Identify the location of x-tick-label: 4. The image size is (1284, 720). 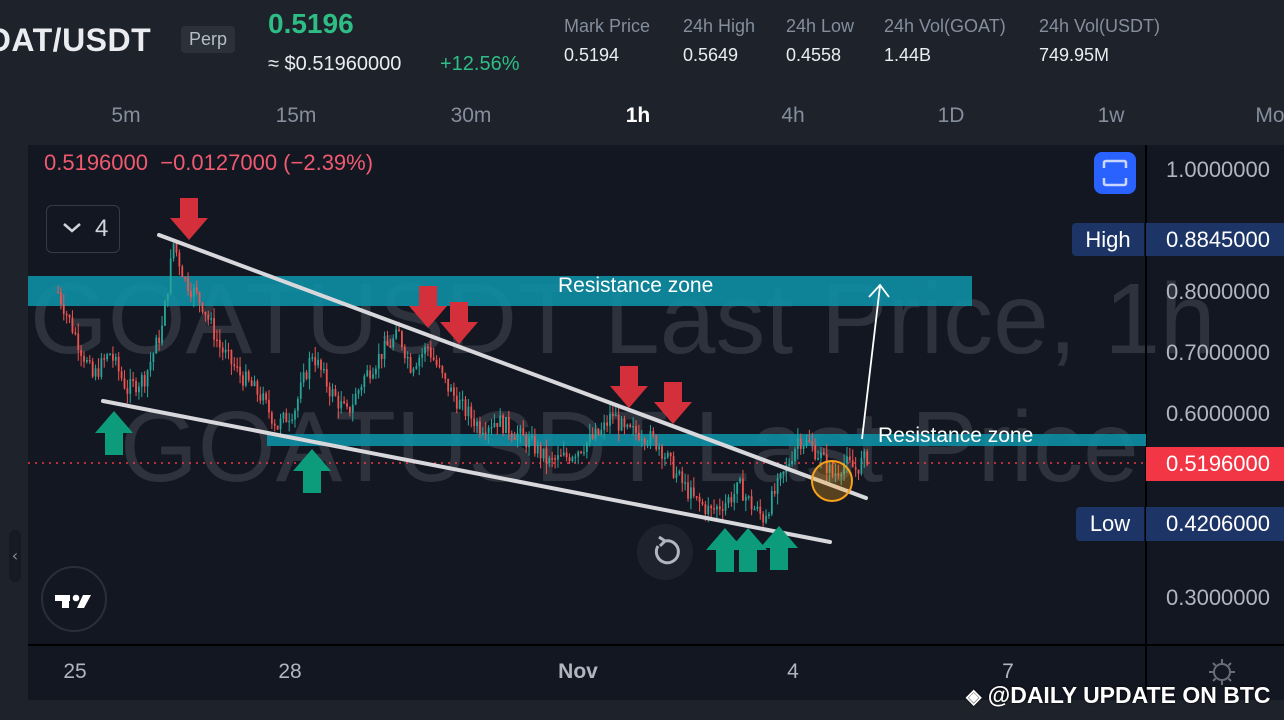
(793, 671).